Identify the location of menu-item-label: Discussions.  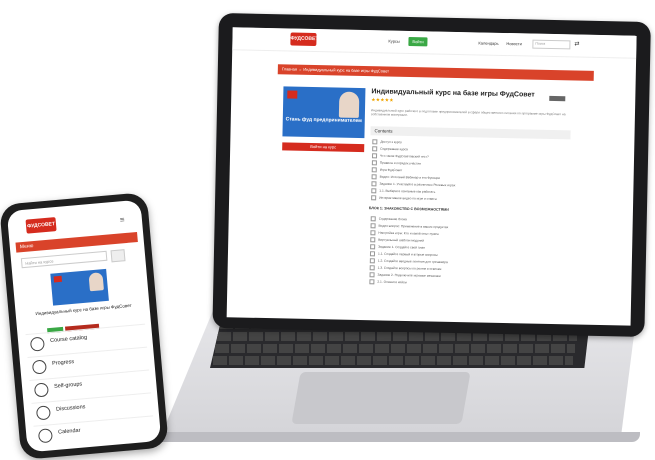
(70, 408).